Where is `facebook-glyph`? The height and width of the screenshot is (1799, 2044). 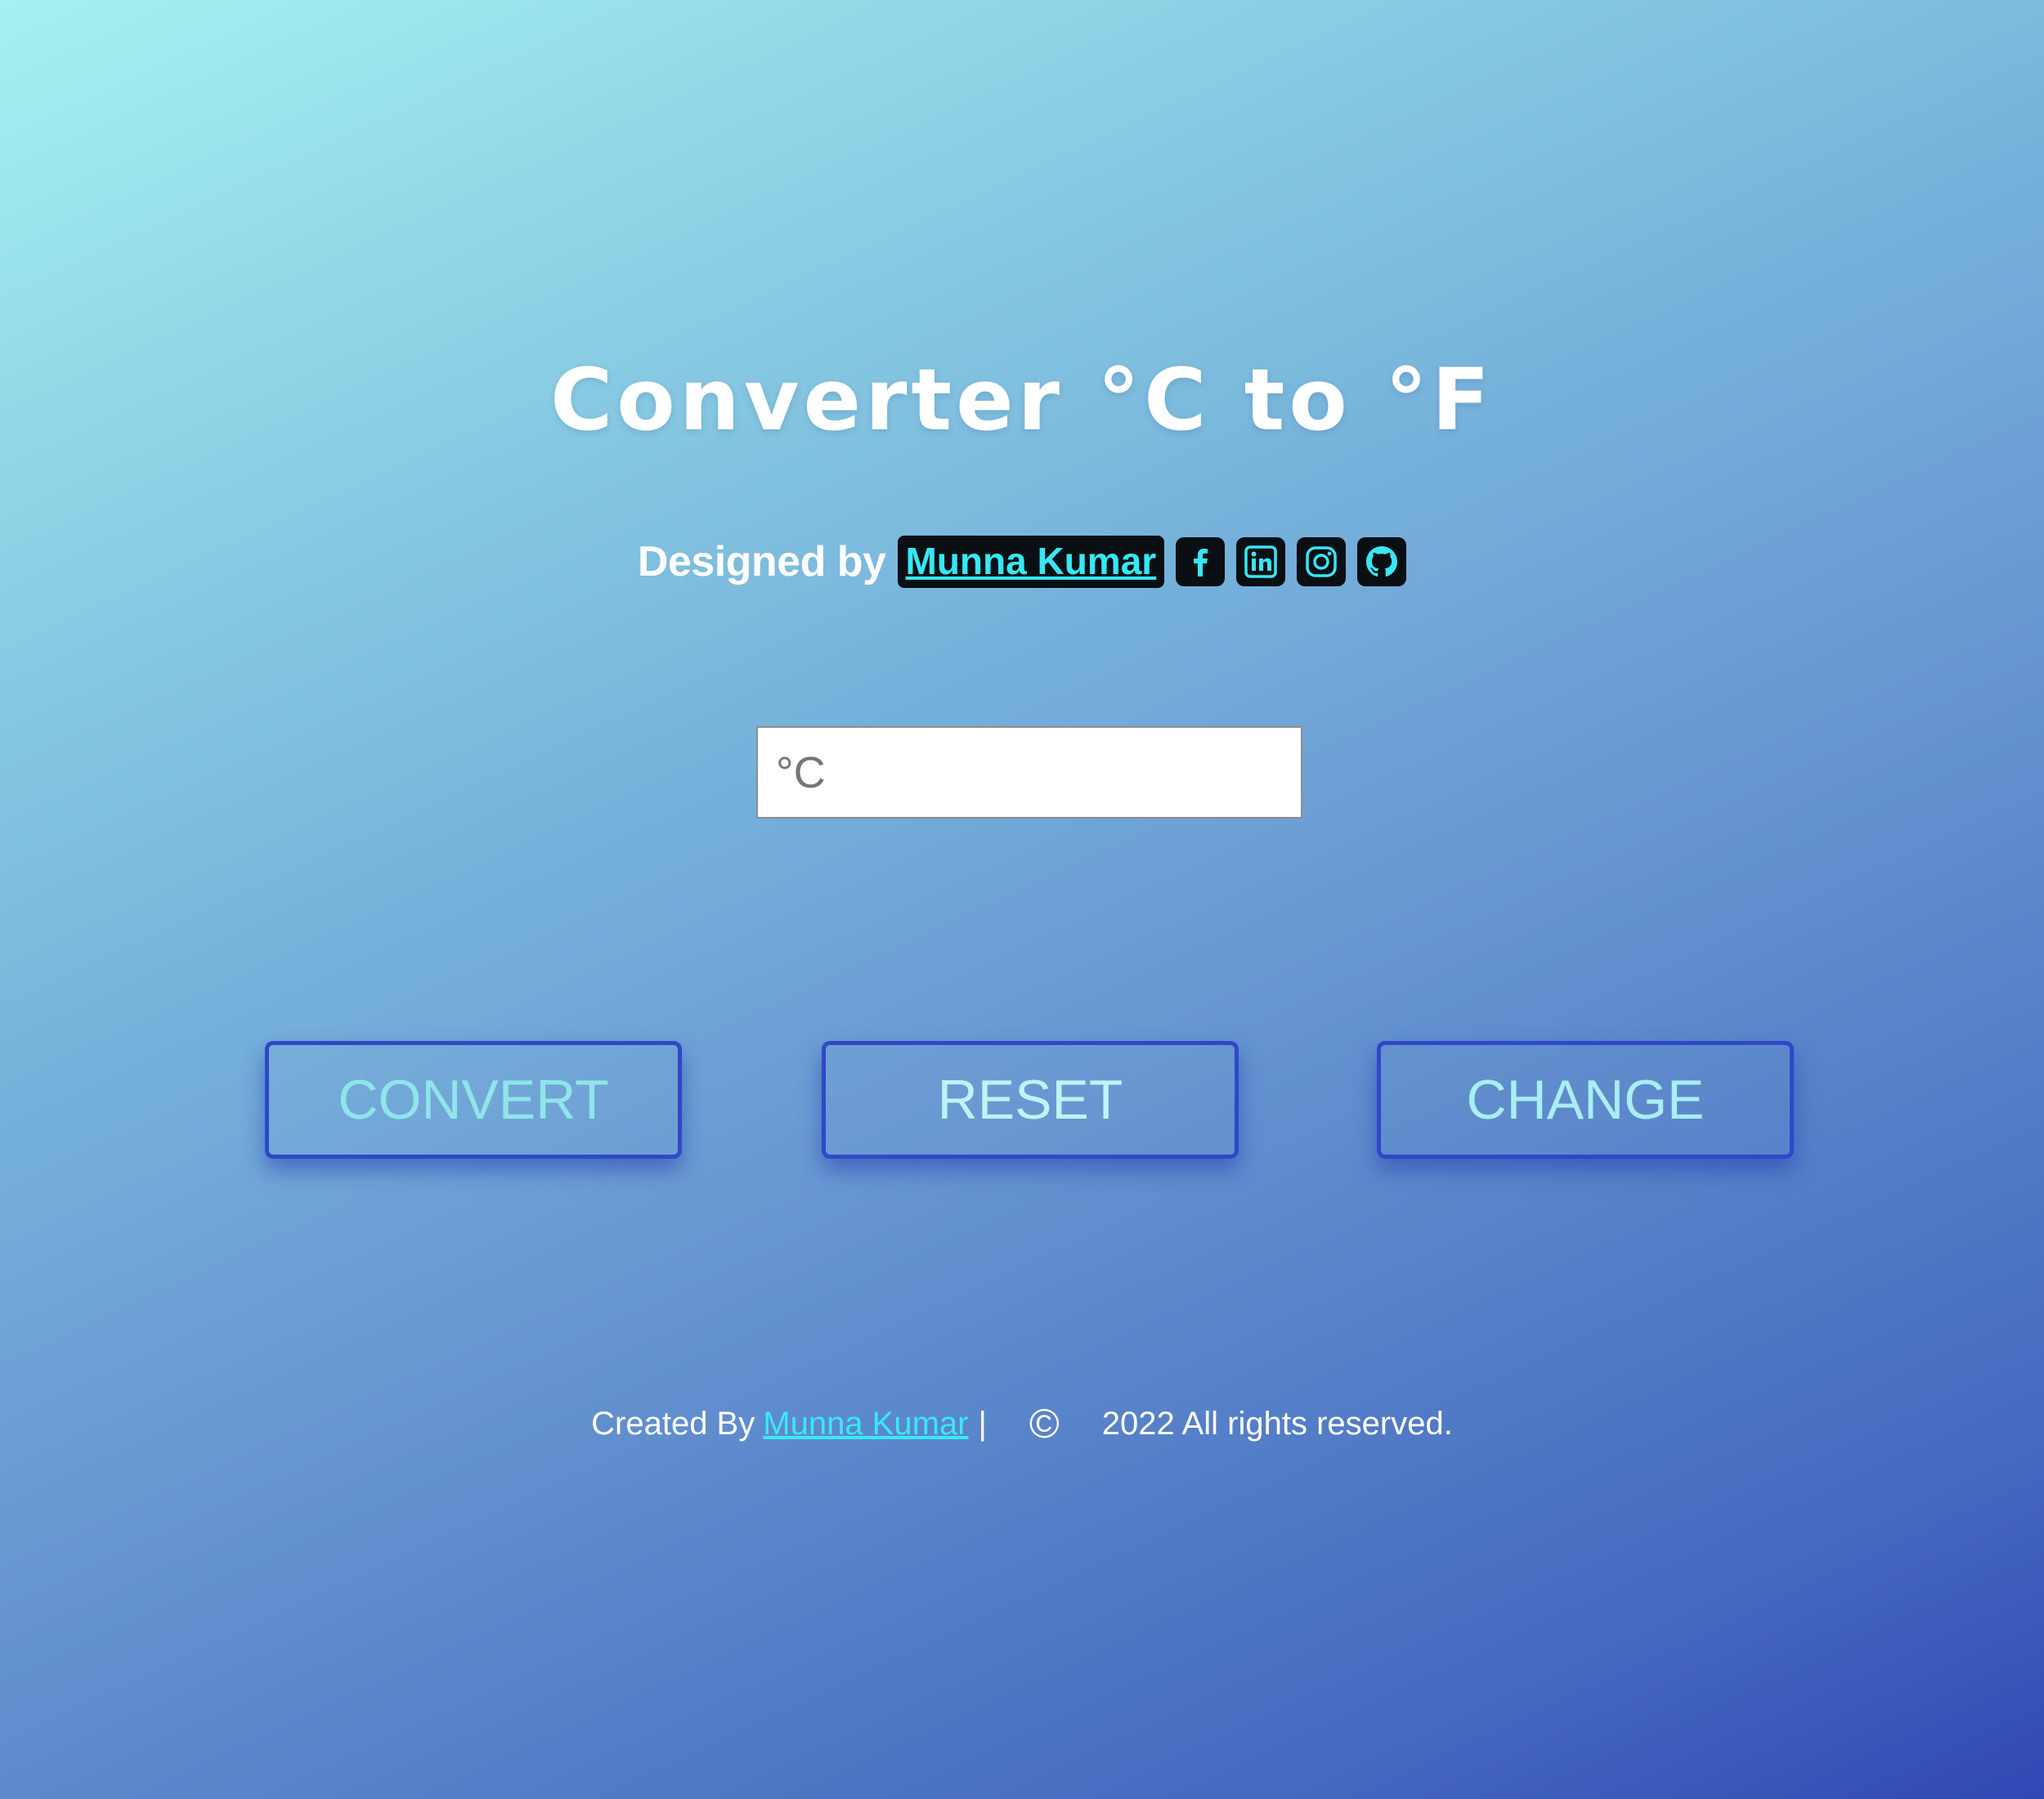
facebook-glyph is located at coordinates (1201, 563).